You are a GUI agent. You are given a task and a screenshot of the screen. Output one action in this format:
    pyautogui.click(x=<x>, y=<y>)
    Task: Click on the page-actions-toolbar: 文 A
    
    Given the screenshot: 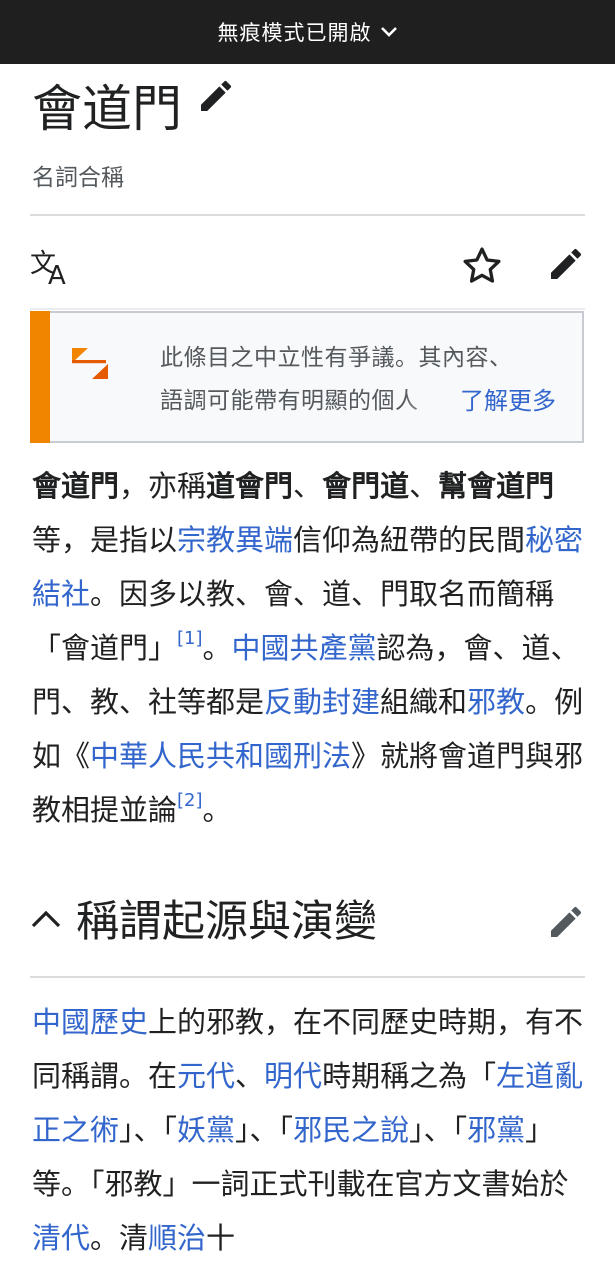 What is the action you would take?
    pyautogui.click(x=308, y=266)
    